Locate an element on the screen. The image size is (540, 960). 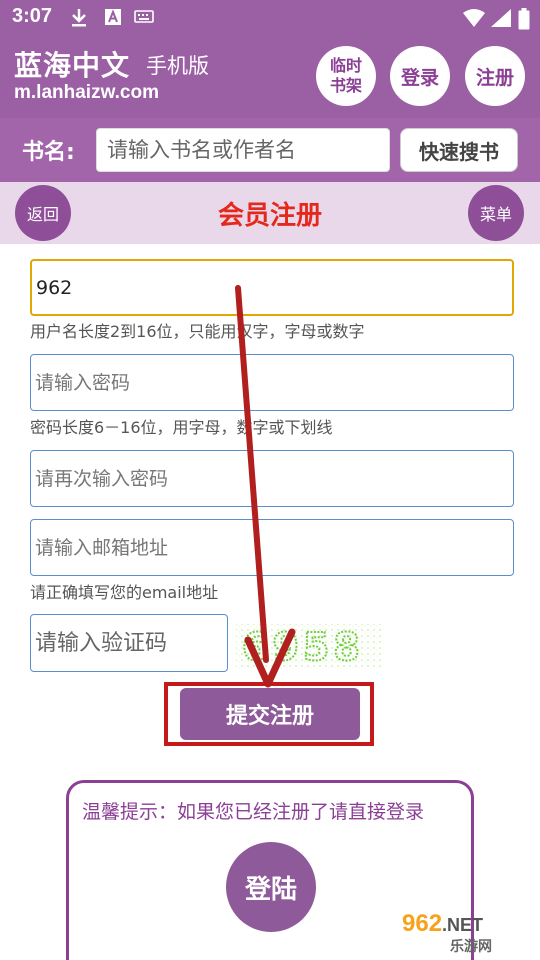
captcha-text: 6958 is located at coordinates (303, 647).